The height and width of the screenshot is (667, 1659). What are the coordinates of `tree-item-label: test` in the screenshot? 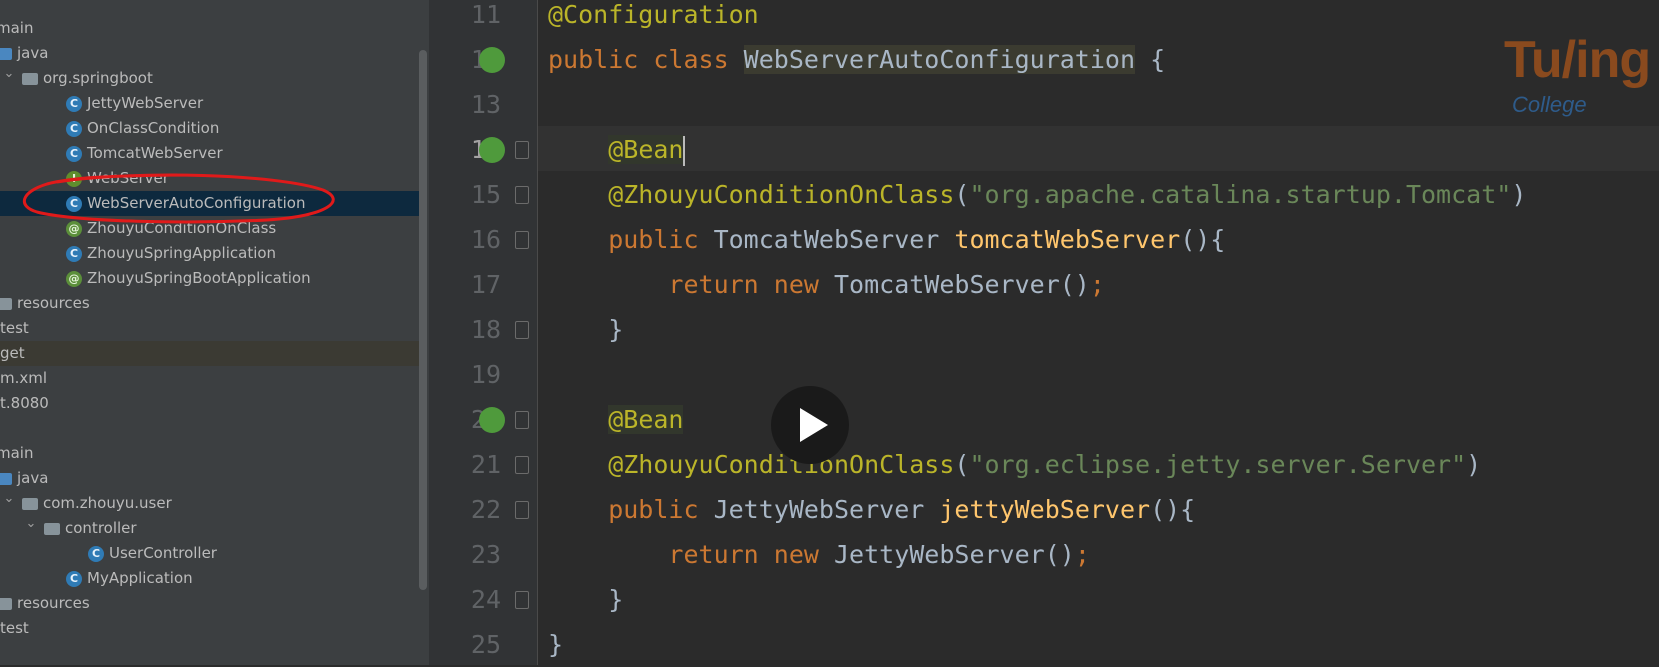 It's located at (14, 628).